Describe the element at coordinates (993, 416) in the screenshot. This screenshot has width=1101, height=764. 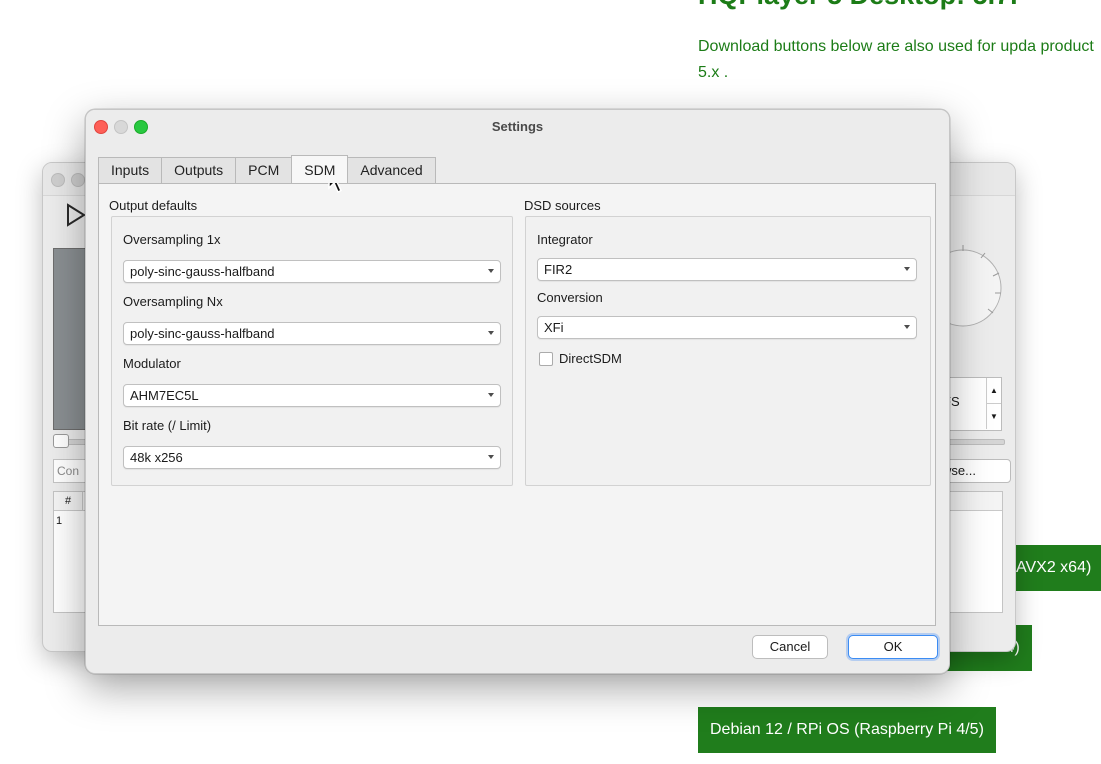
I see `spin-down-icon: ▼` at that location.